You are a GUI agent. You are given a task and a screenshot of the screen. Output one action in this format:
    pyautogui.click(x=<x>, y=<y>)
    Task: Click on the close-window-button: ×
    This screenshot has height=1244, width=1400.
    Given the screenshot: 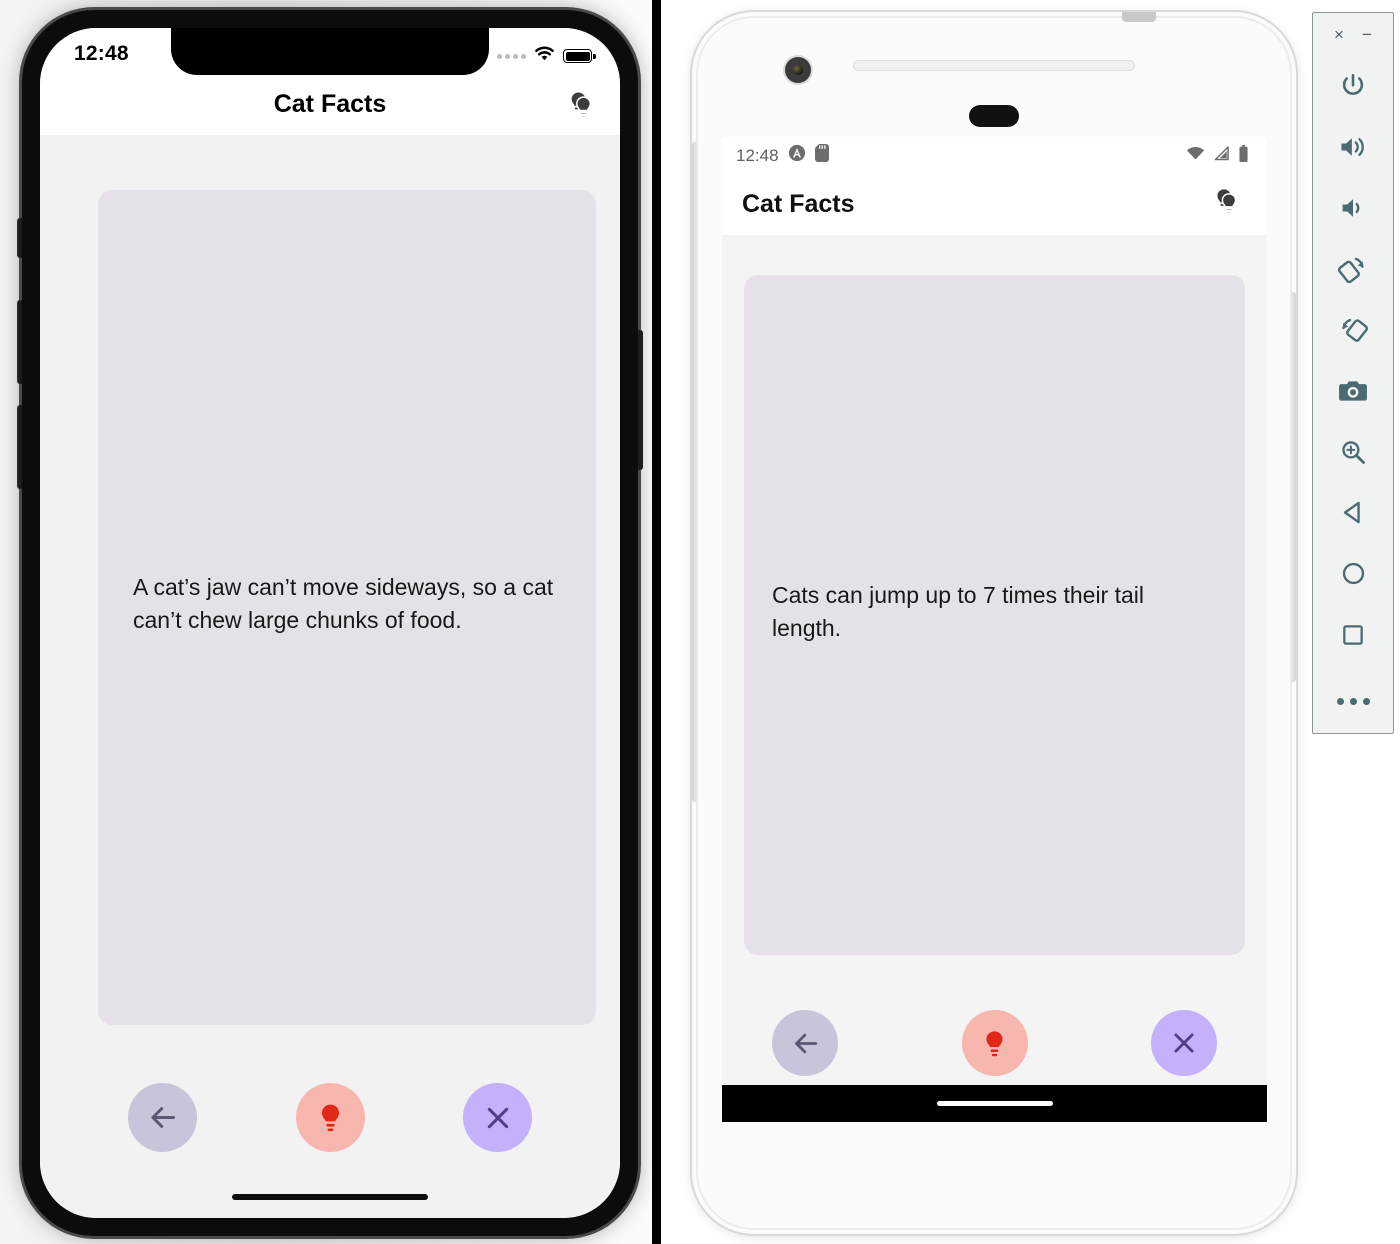 What is the action you would take?
    pyautogui.click(x=1339, y=34)
    